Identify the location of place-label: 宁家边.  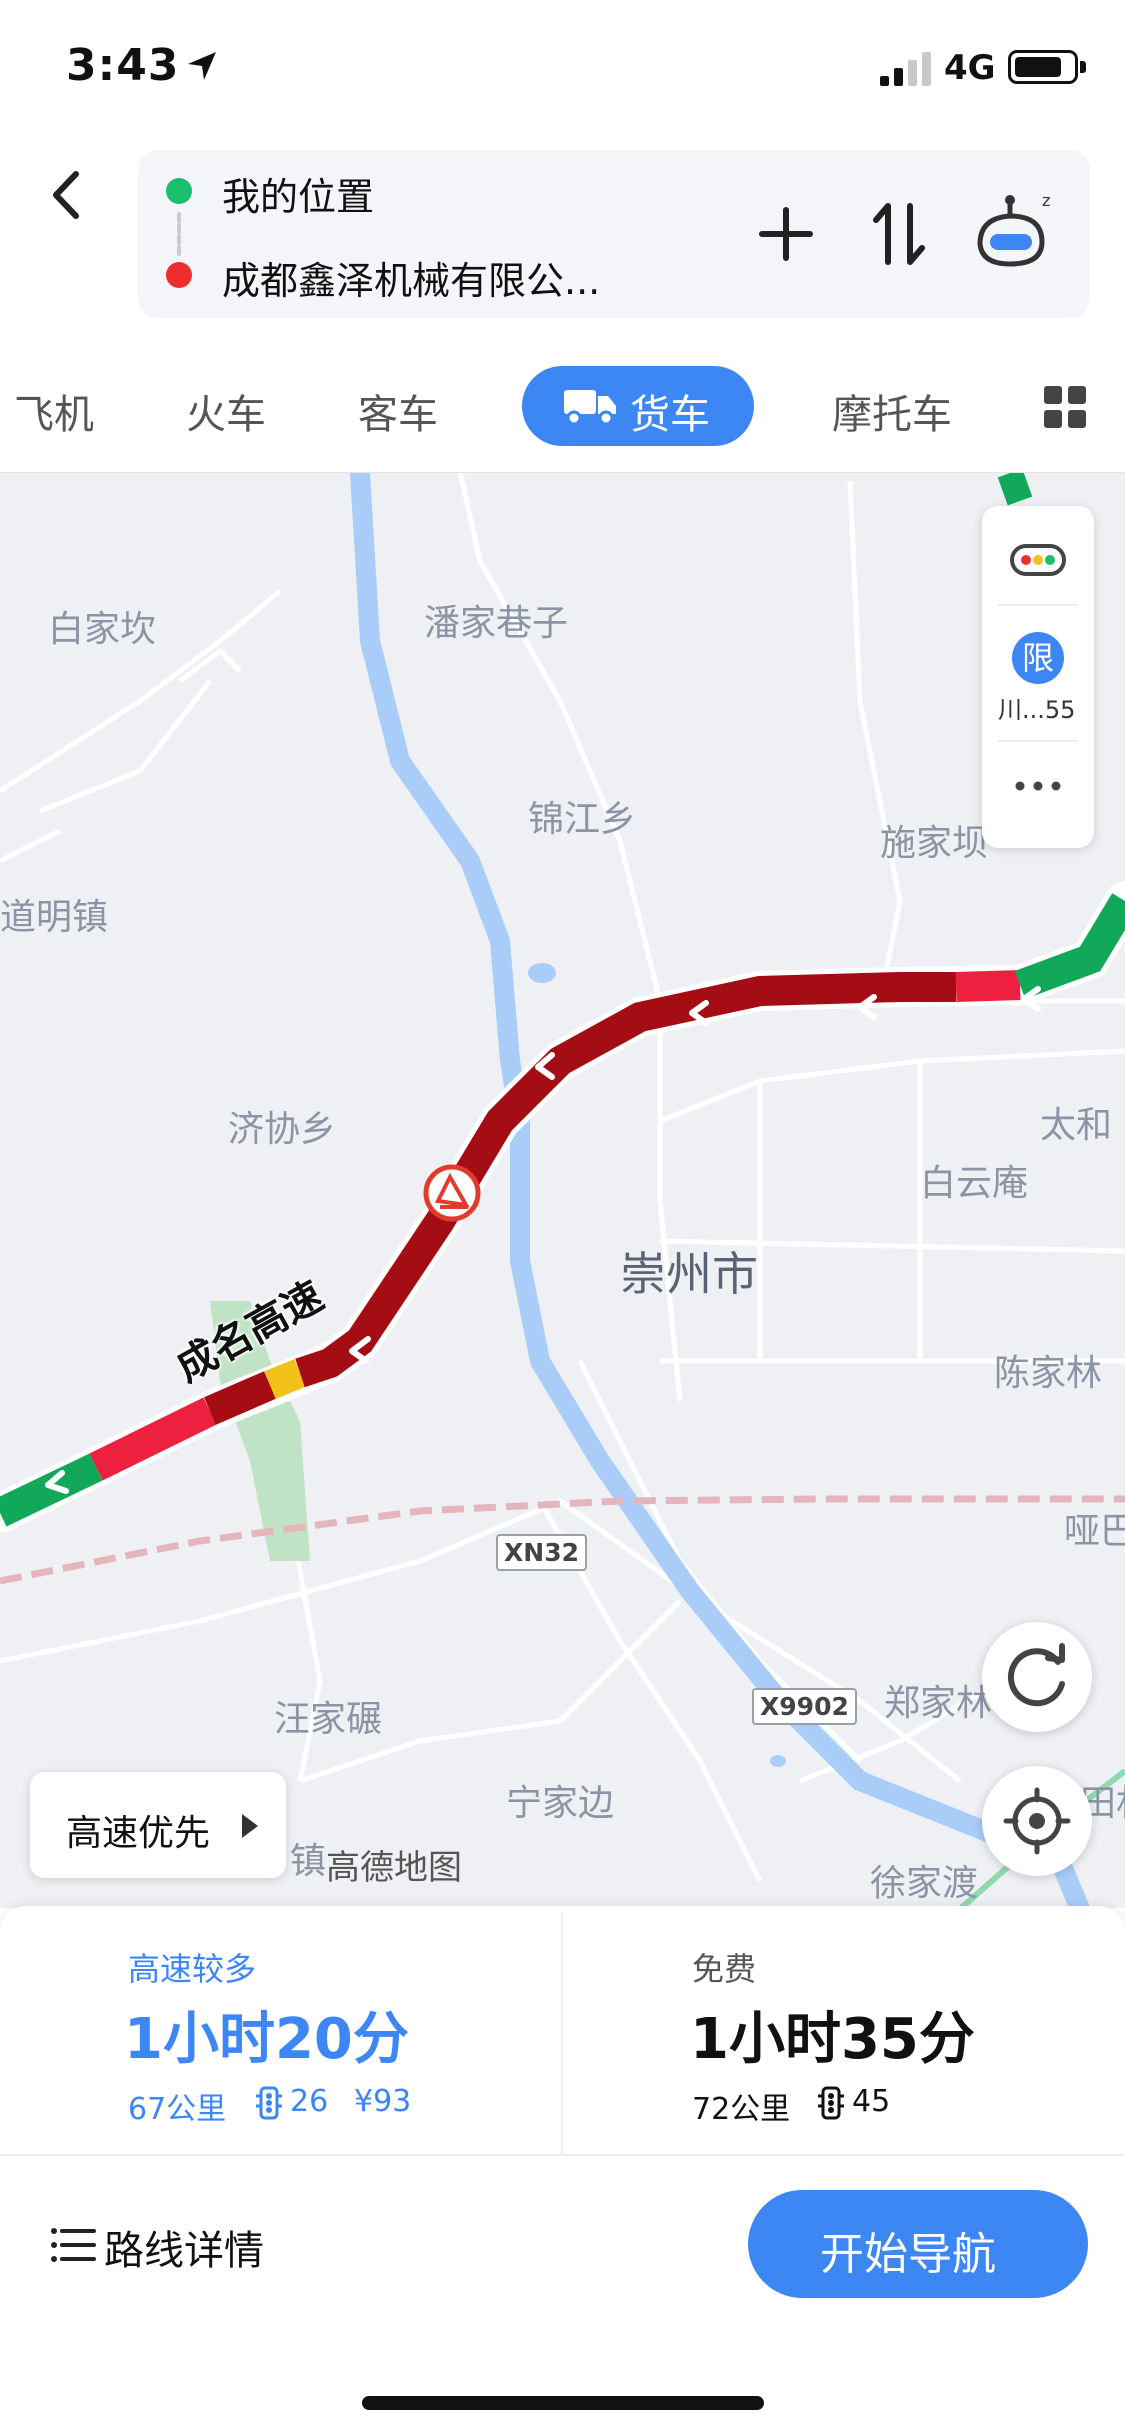
(560, 1803).